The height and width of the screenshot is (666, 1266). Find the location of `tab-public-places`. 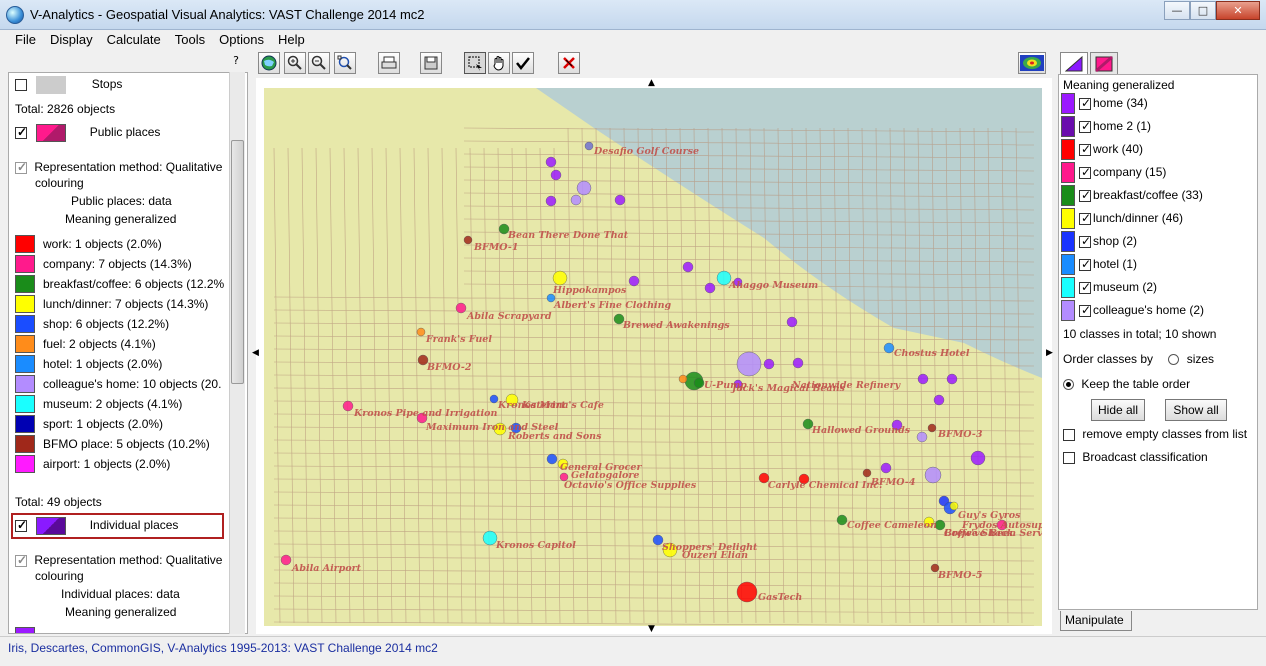

tab-public-places is located at coordinates (1104, 63).